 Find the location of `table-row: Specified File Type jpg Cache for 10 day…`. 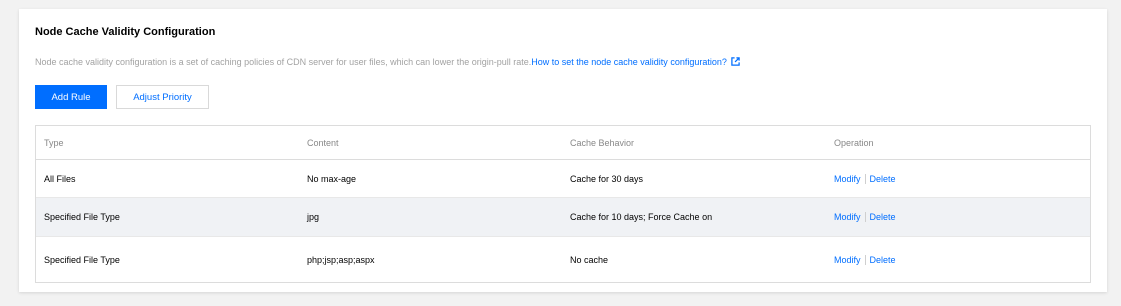

table-row: Specified File Type jpg Cache for 10 day… is located at coordinates (563, 217).